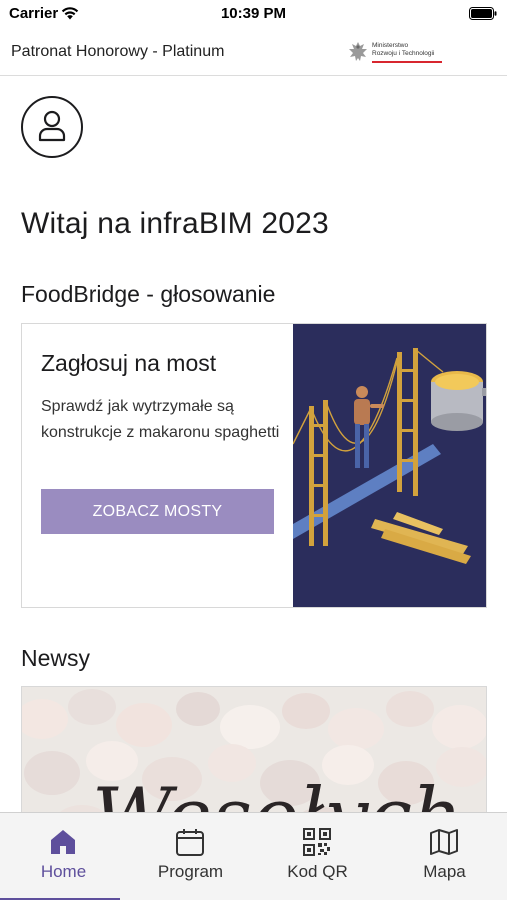  Describe the element at coordinates (118, 51) in the screenshot. I see `sponsor-text: Patronat Honorowy - Platinum` at that location.